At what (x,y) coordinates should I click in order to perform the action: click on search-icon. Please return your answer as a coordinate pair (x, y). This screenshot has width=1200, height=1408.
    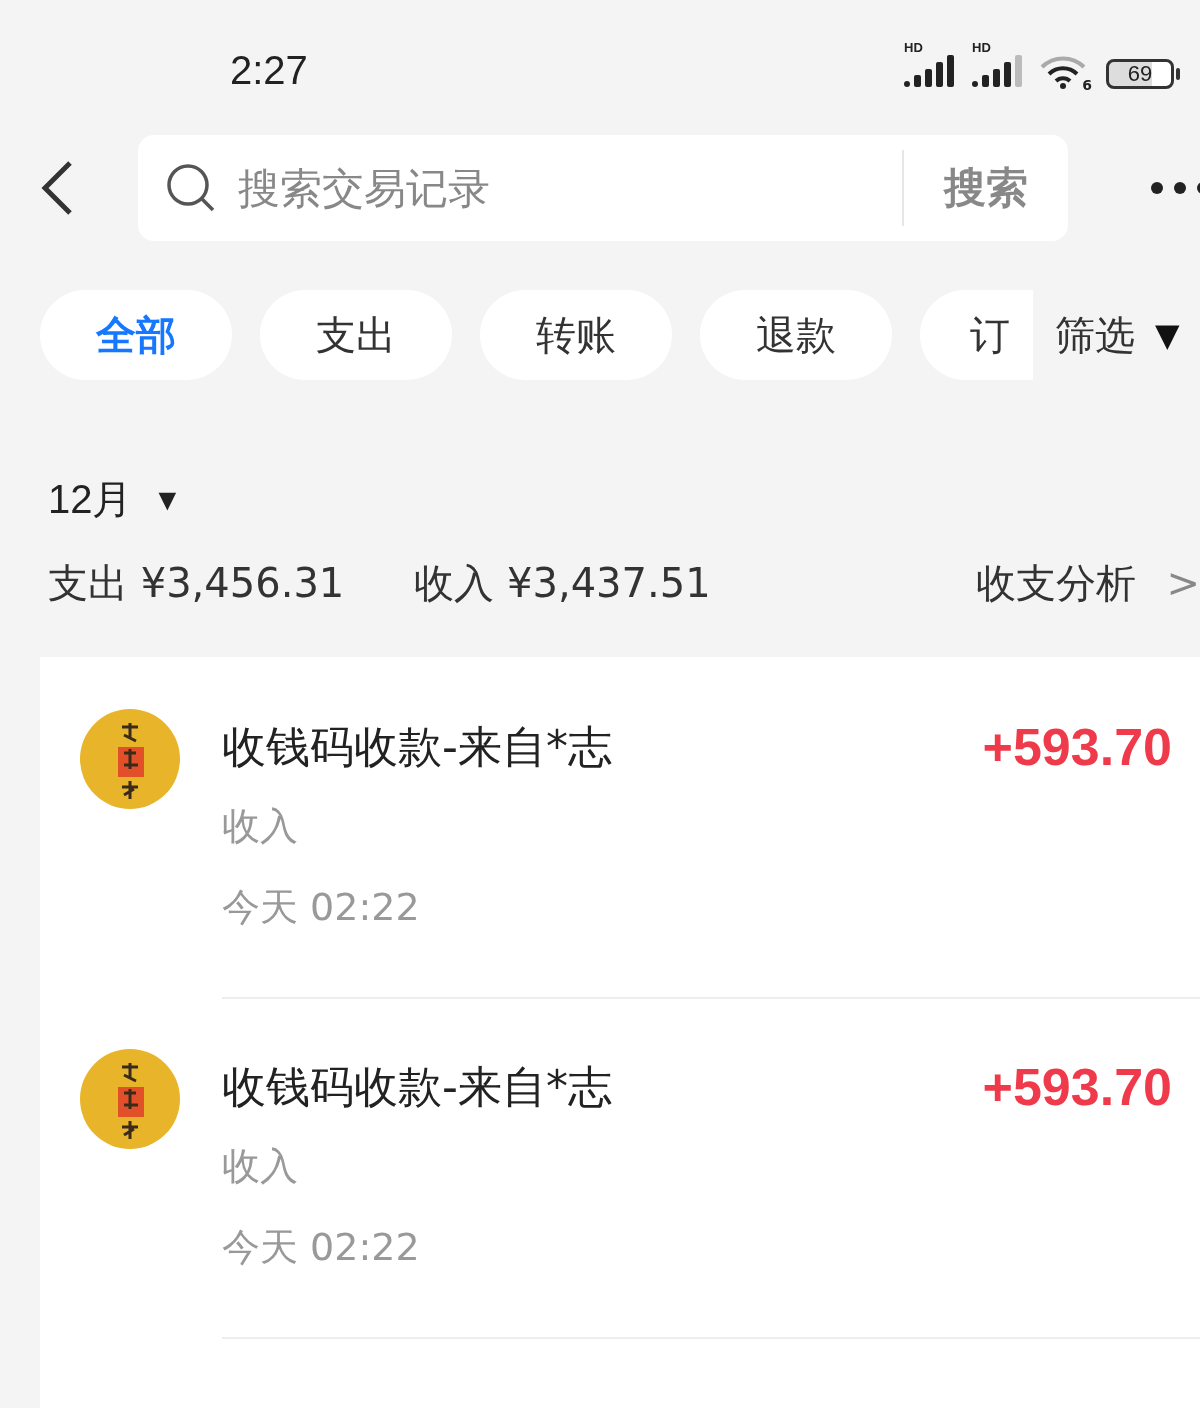
    Looking at the image, I should click on (191, 188).